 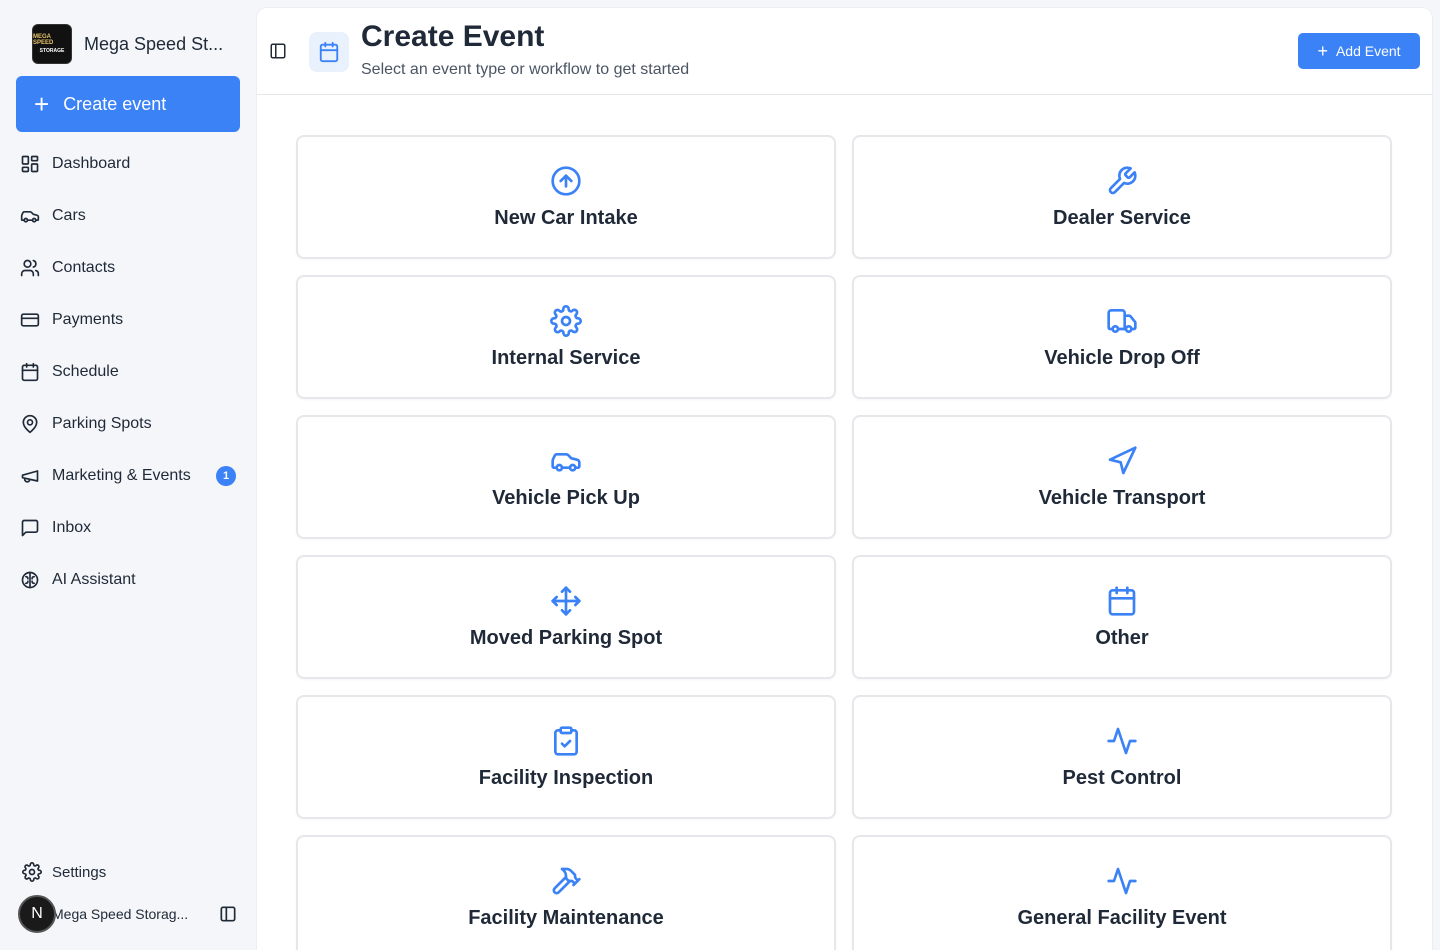 I want to click on event-card-pest-control: Pest Control, so click(x=1122, y=757).